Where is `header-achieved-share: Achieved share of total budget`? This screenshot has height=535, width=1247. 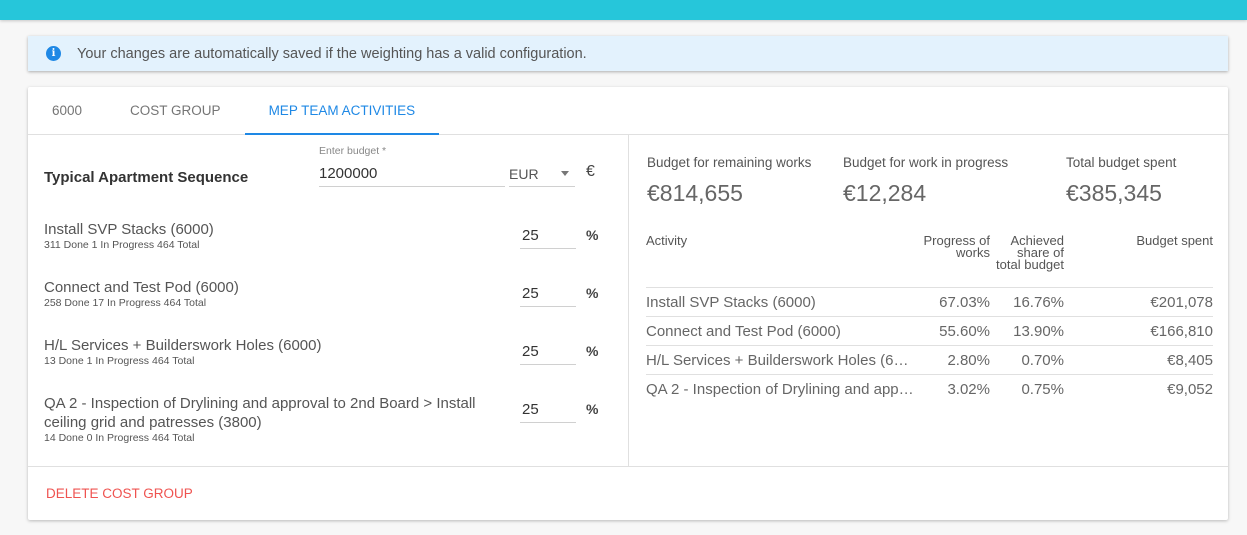 header-achieved-share: Achieved share of total budget is located at coordinates (1030, 252).